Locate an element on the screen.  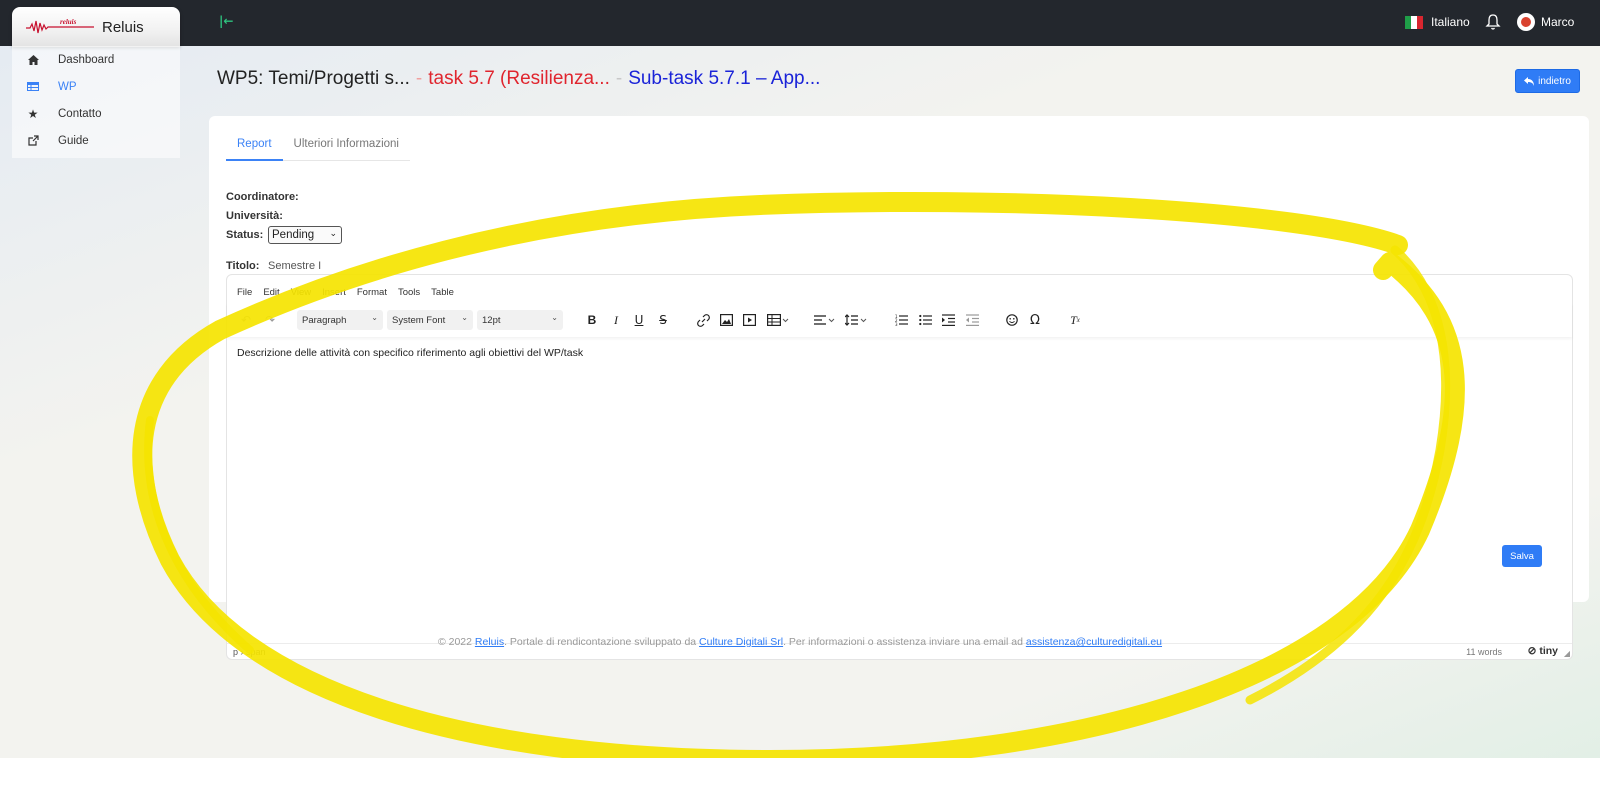
svg-text: reluis is located at coordinates (68, 22).